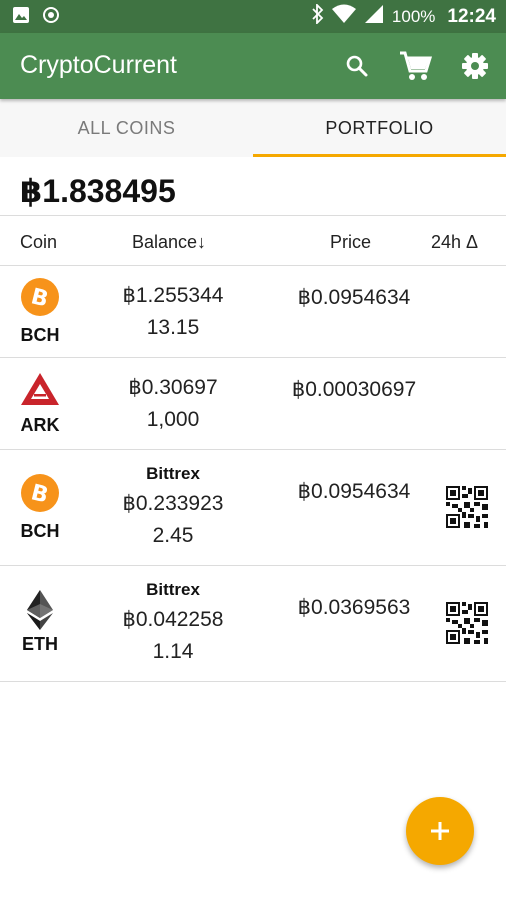 This screenshot has width=506, height=900. I want to click on add-coin-button, so click(440, 831).